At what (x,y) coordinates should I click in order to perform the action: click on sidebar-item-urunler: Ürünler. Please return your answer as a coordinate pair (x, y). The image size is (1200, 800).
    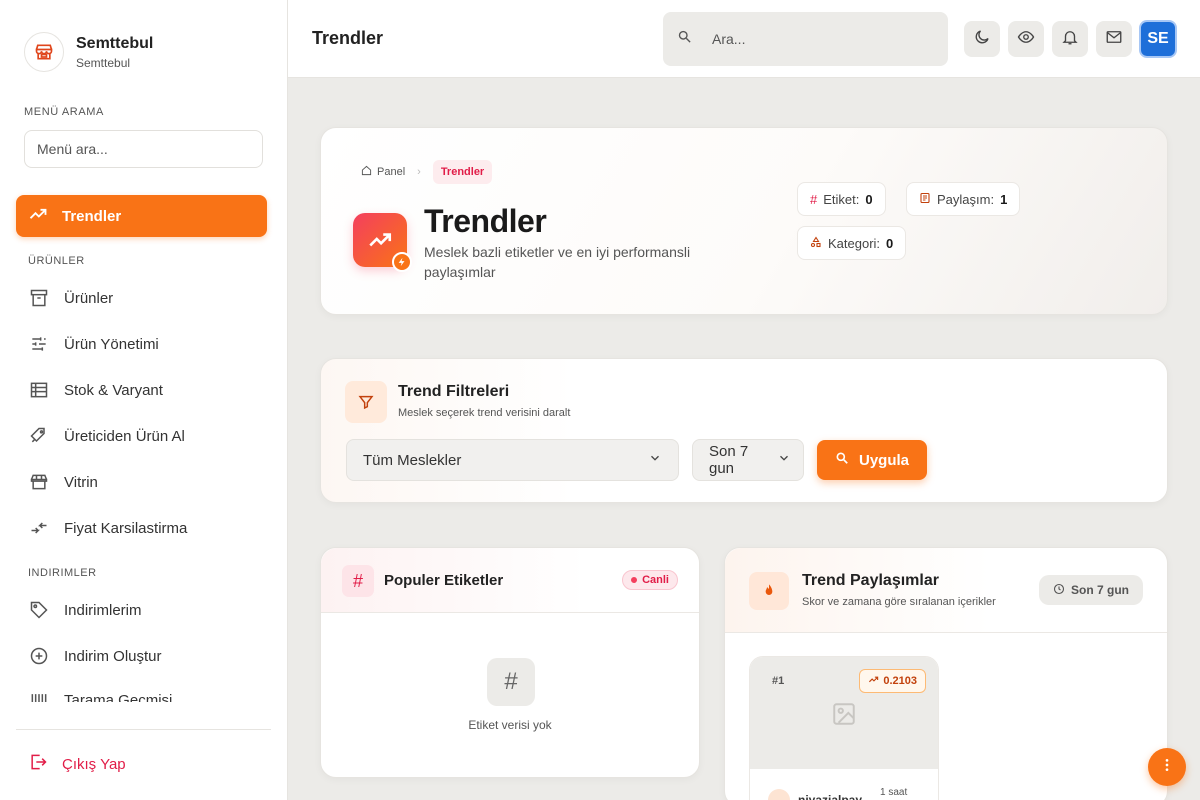
    Looking at the image, I should click on (70, 298).